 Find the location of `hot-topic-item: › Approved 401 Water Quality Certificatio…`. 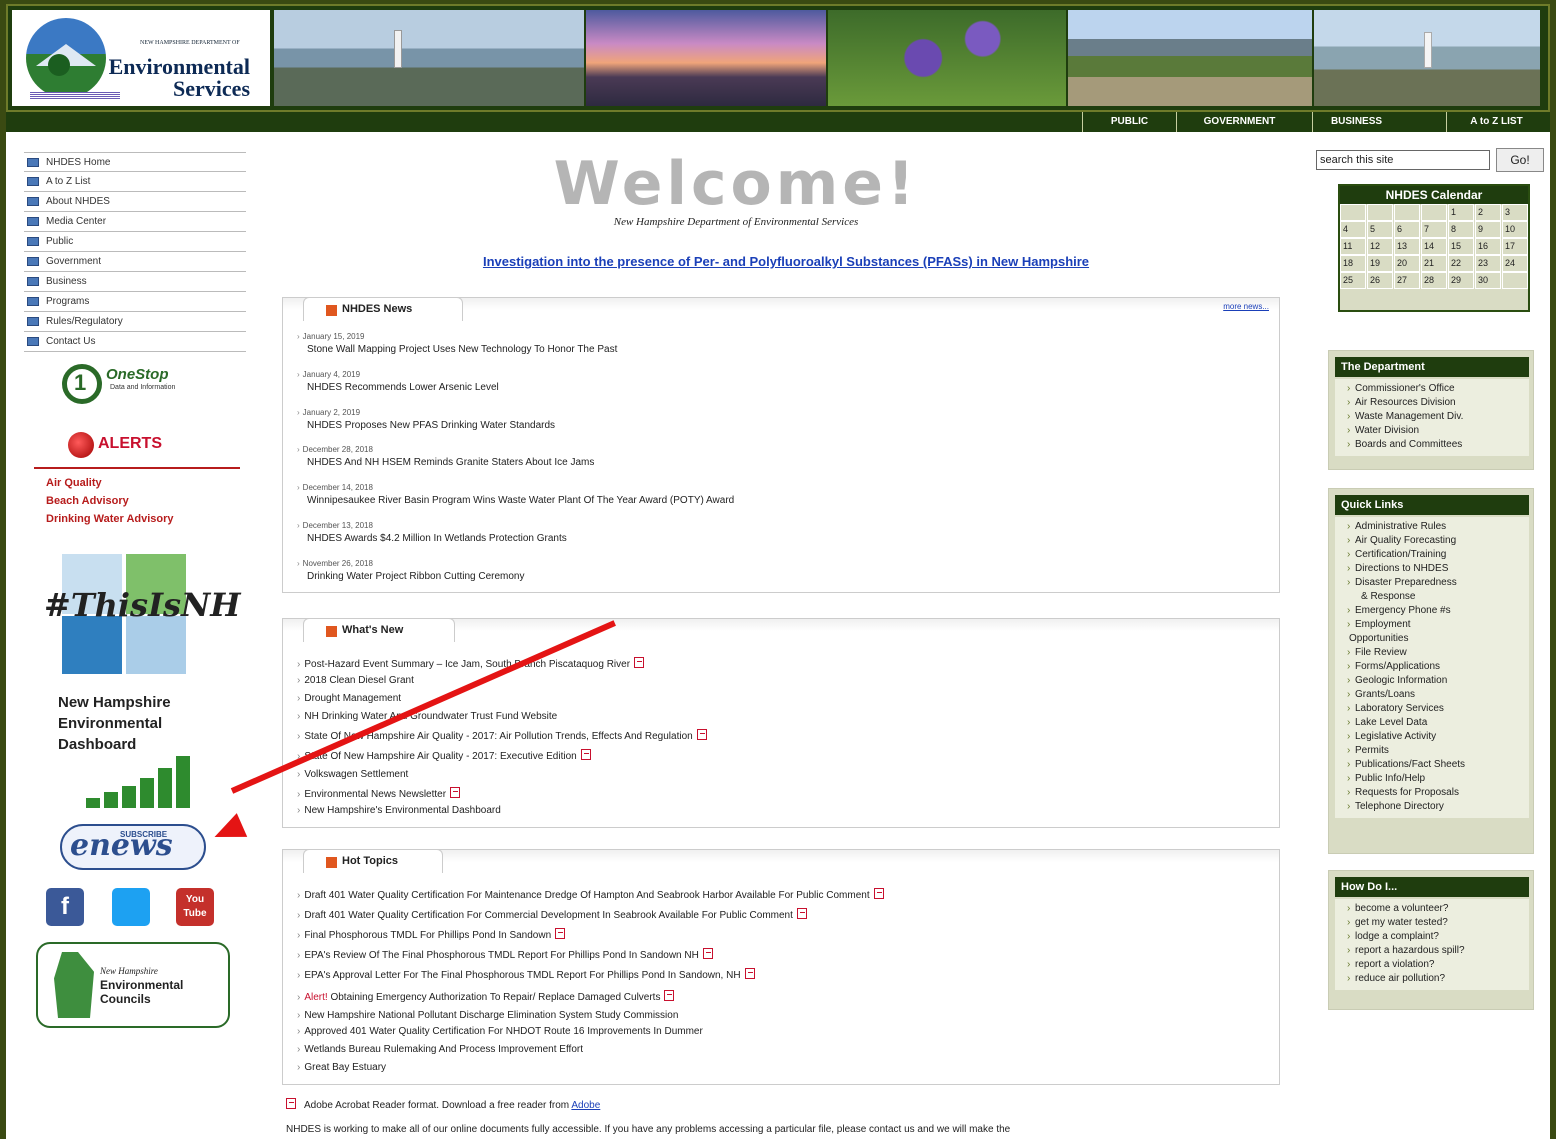

hot-topic-item: › Approved 401 Water Quality Certificatio… is located at coordinates (500, 1031).